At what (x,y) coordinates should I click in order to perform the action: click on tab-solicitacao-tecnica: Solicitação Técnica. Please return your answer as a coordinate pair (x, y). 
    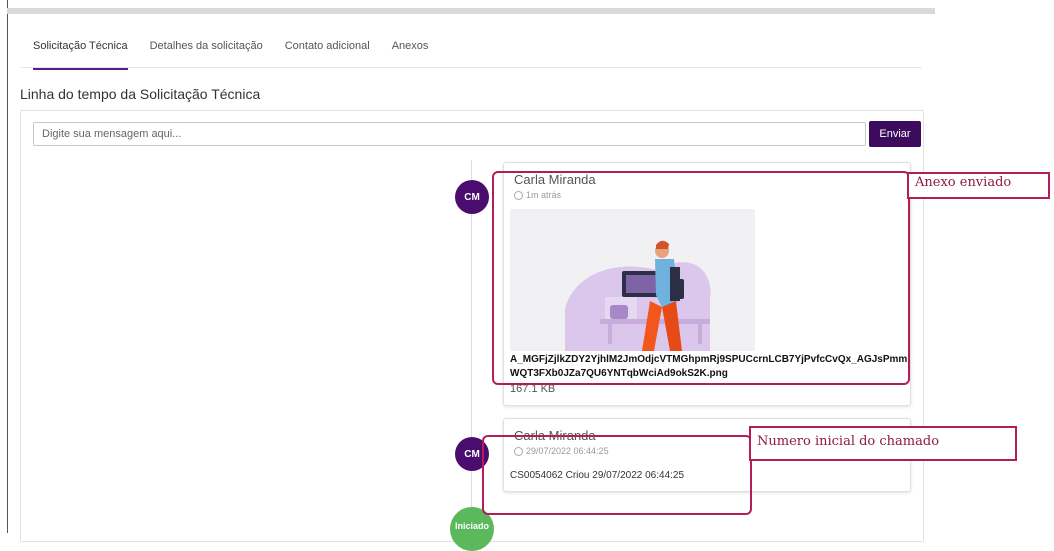
    Looking at the image, I should click on (80, 55).